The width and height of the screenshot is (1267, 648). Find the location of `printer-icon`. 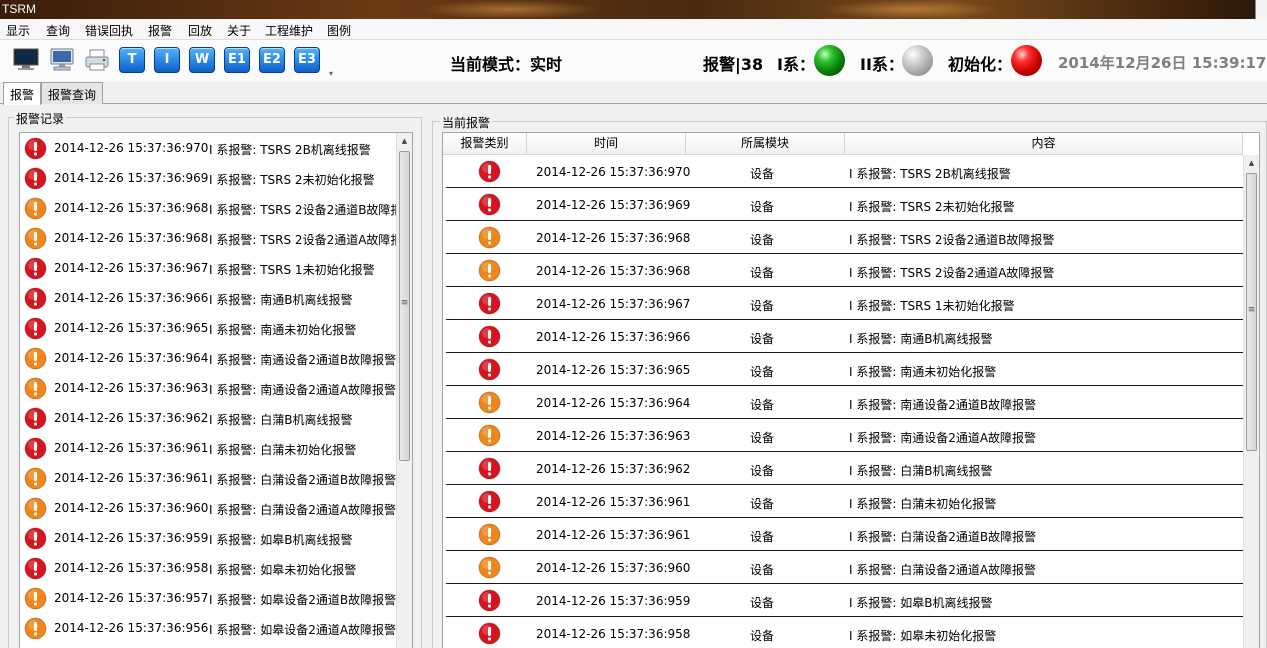

printer-icon is located at coordinates (97, 60).